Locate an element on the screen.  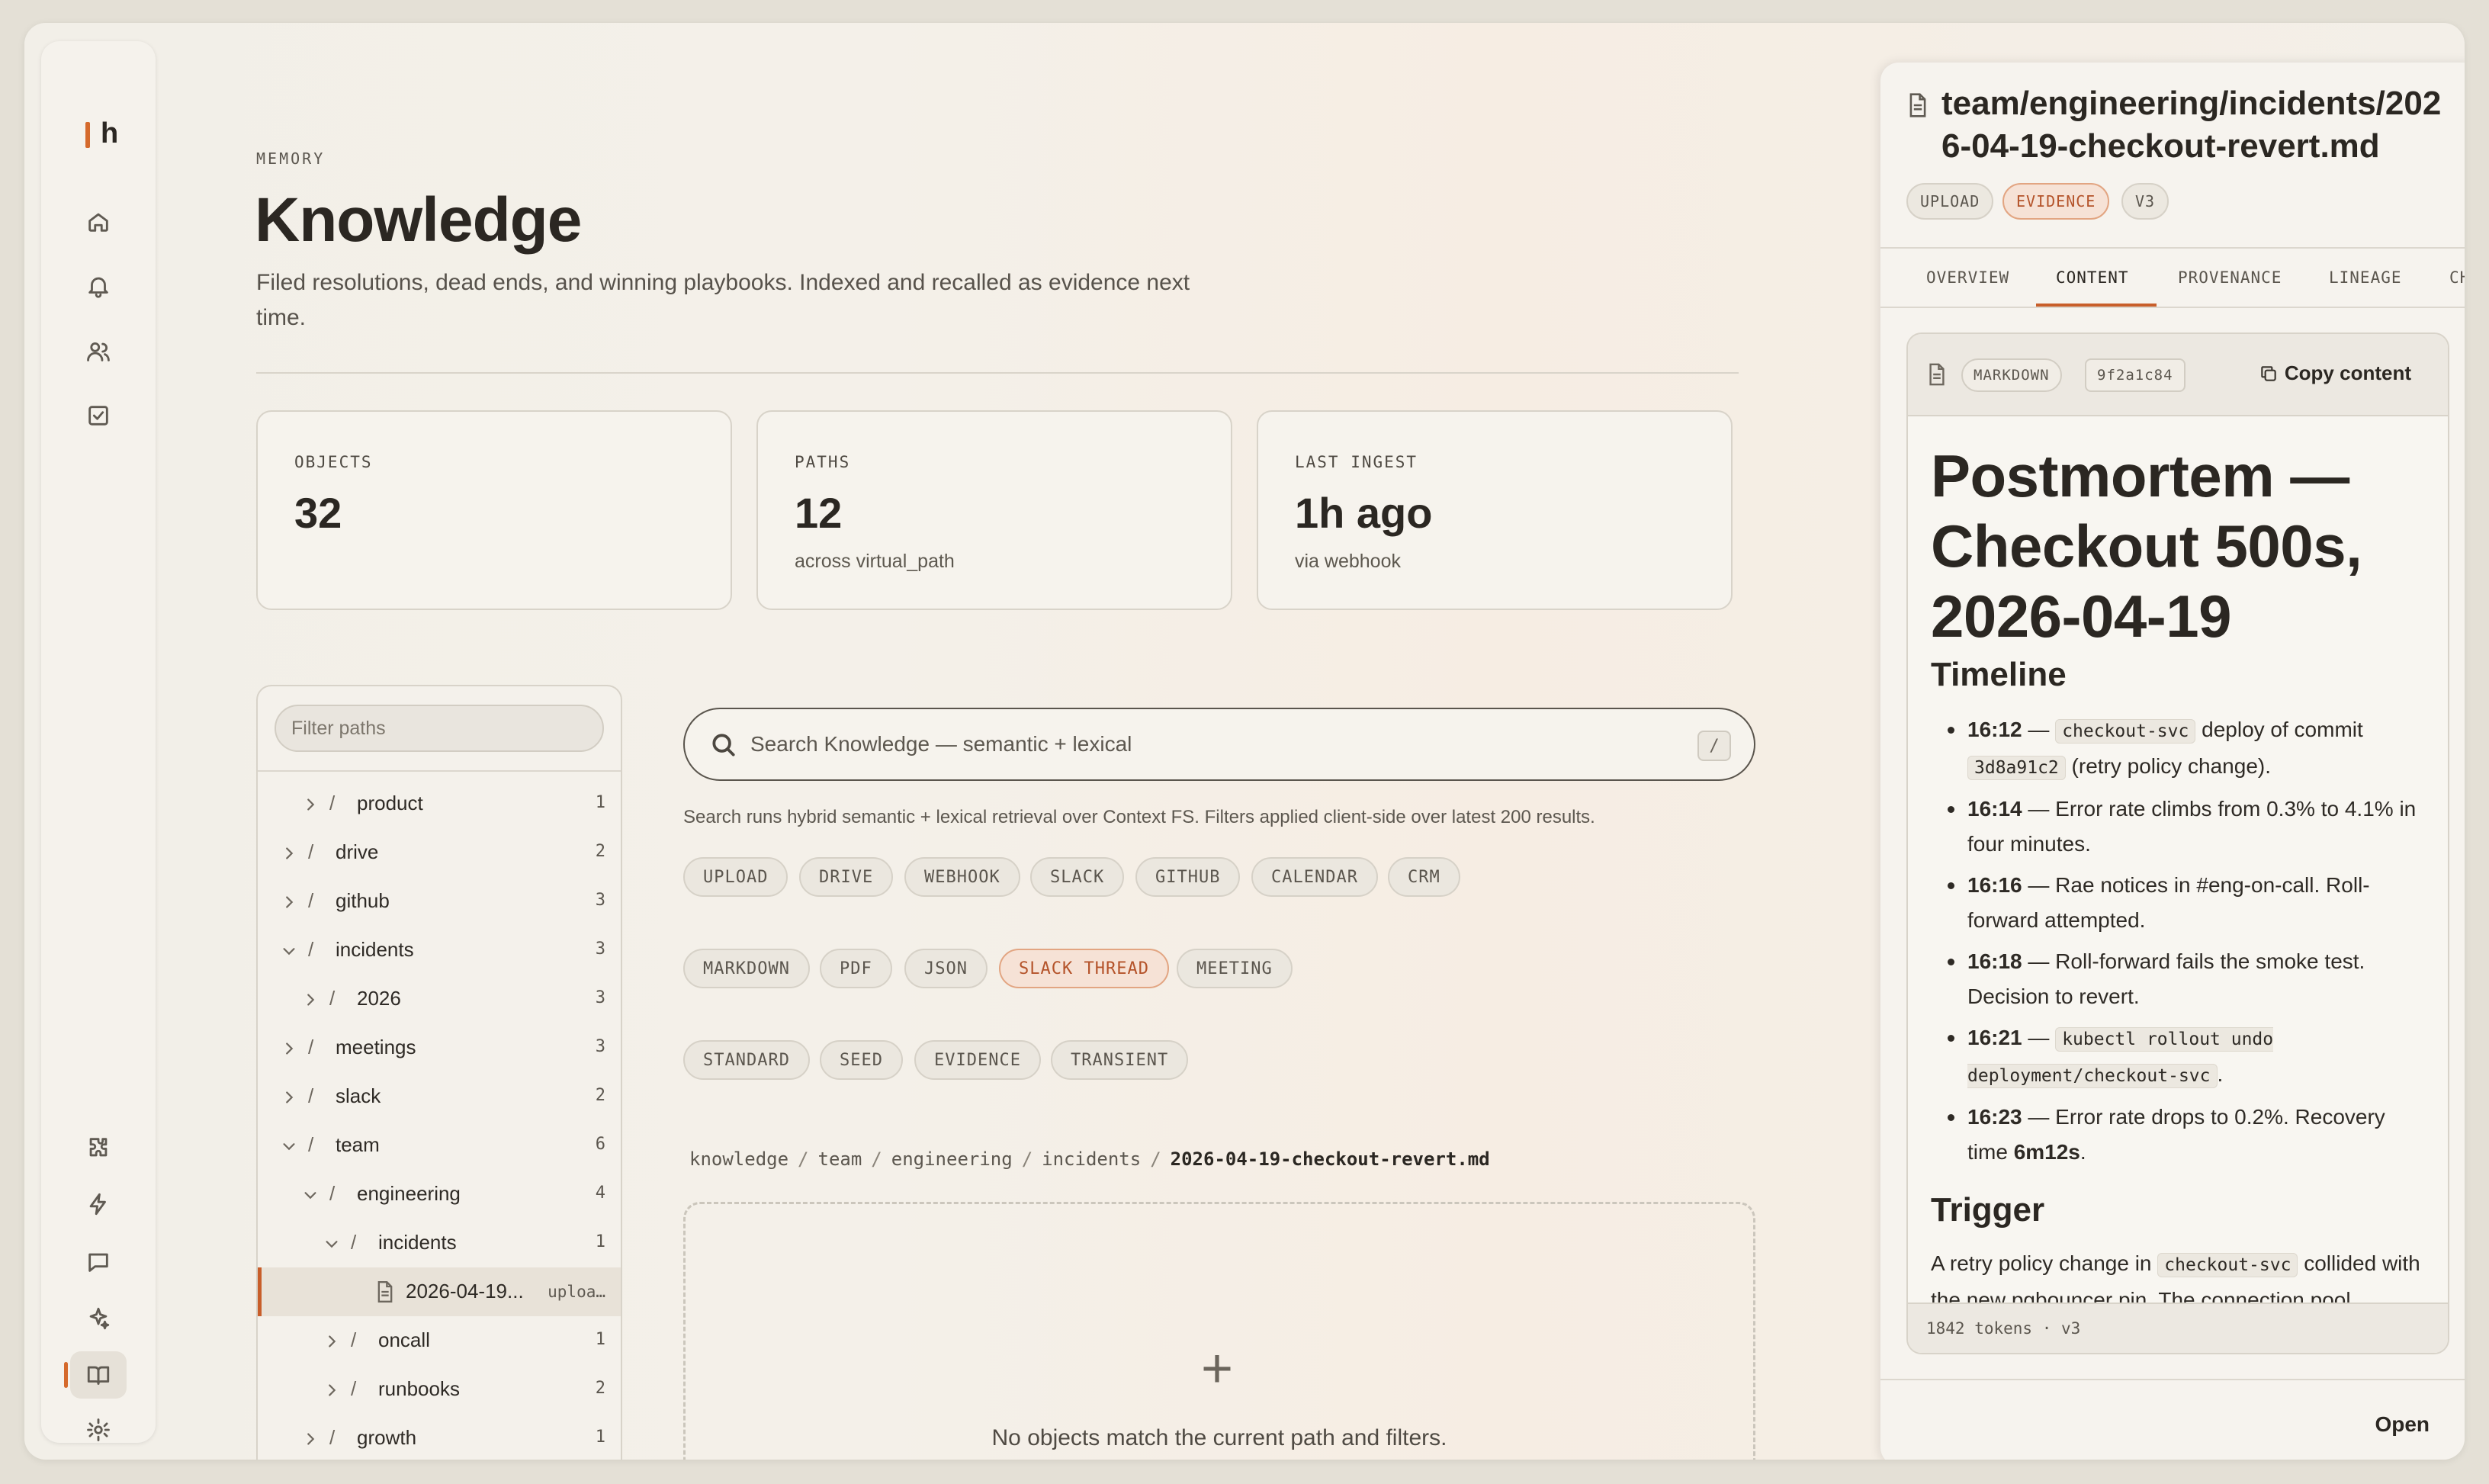
tree-folder-row: / drive 2 is located at coordinates (439, 853).